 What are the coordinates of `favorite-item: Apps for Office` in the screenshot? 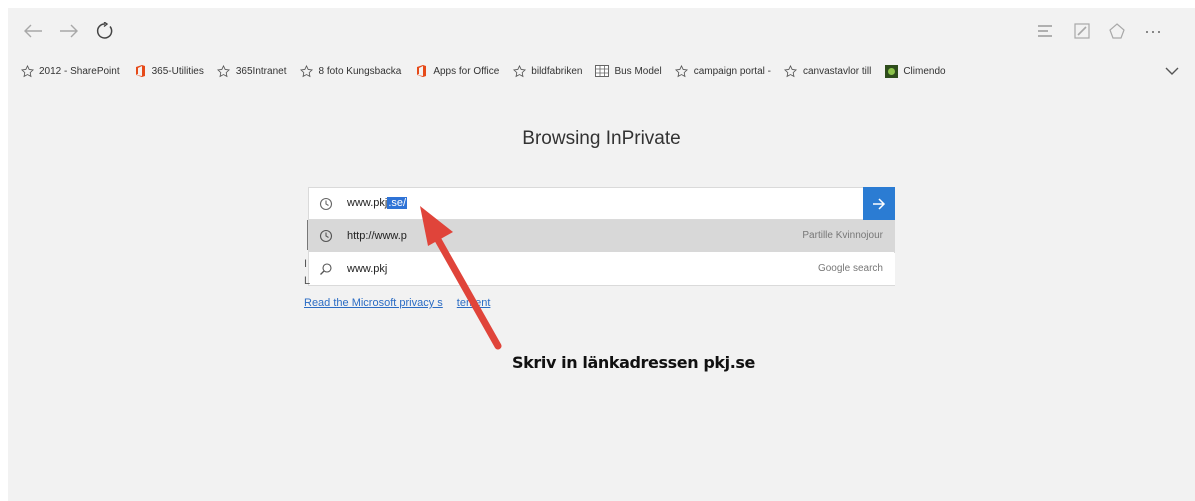 It's located at (456, 71).